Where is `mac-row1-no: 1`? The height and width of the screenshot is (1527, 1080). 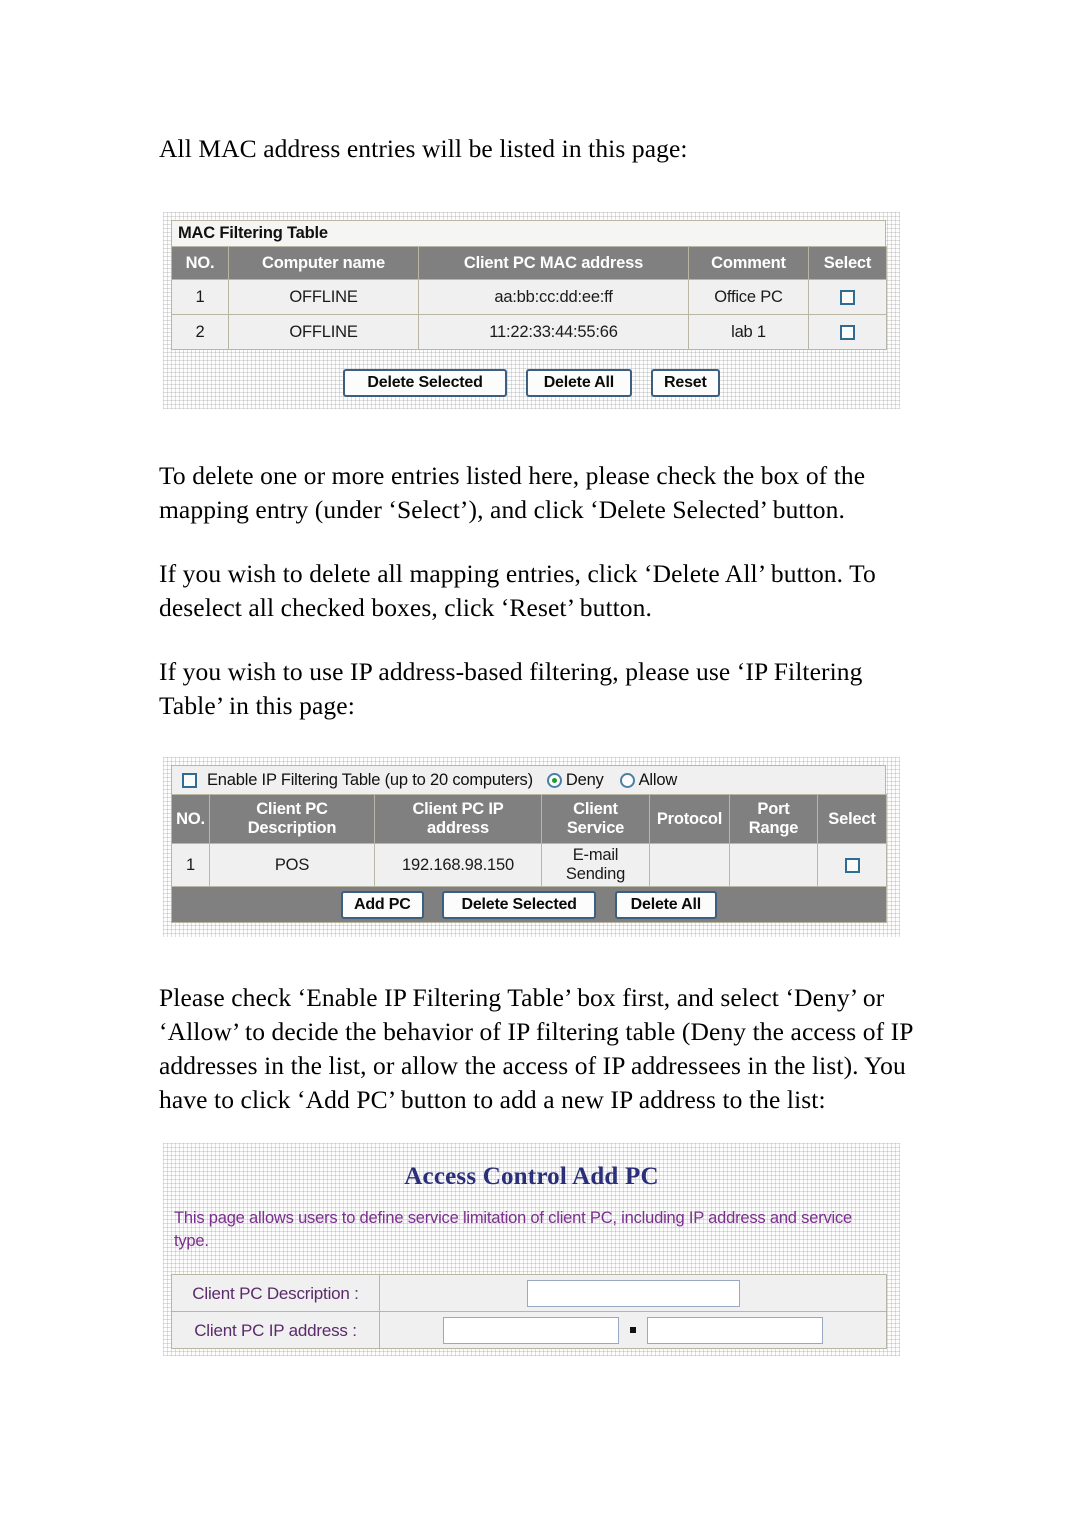 mac-row1-no: 1 is located at coordinates (200, 297).